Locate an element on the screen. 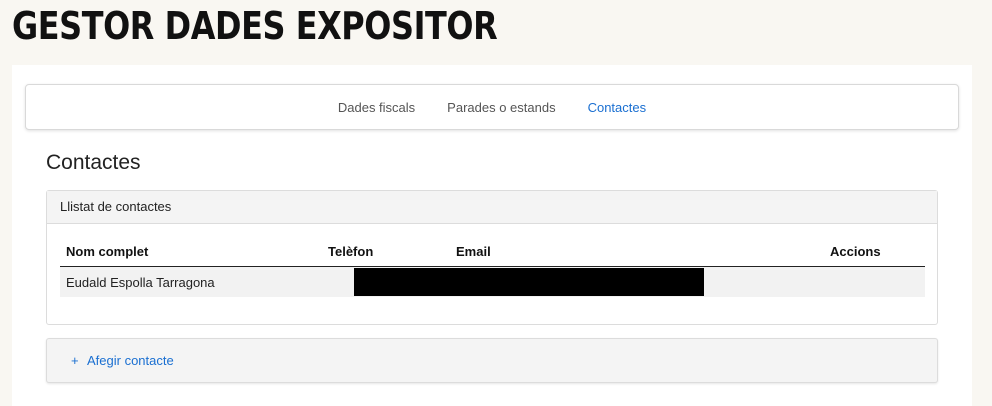  cell-name: Eudald Espolla Tarragona is located at coordinates (191, 281).